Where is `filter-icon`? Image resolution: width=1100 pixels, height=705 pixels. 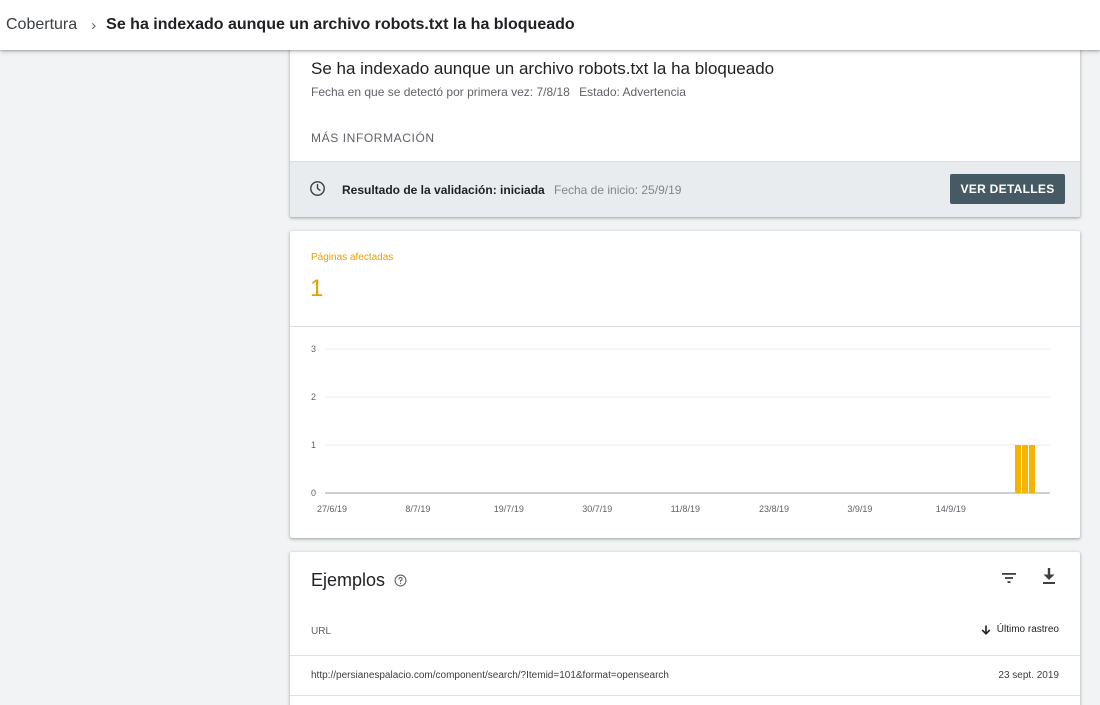
filter-icon is located at coordinates (1009, 578).